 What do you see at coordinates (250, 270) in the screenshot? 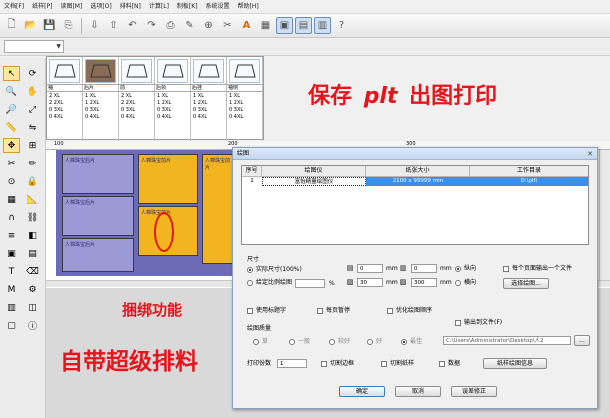
I see `radio-actual-size` at bounding box center [250, 270].